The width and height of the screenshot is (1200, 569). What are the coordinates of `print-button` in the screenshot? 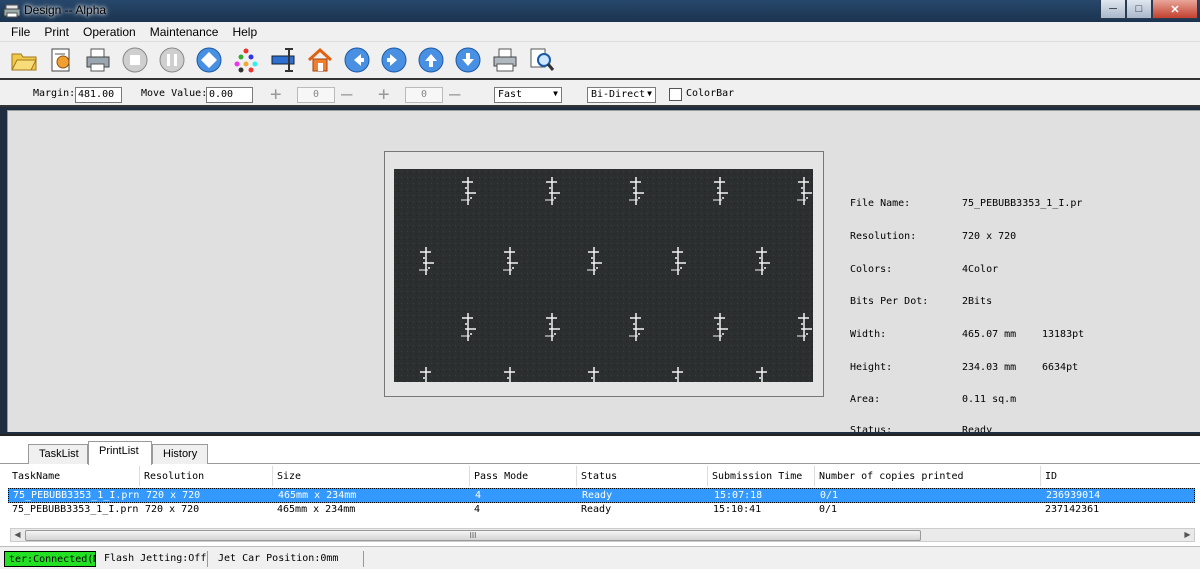 It's located at (97, 60).